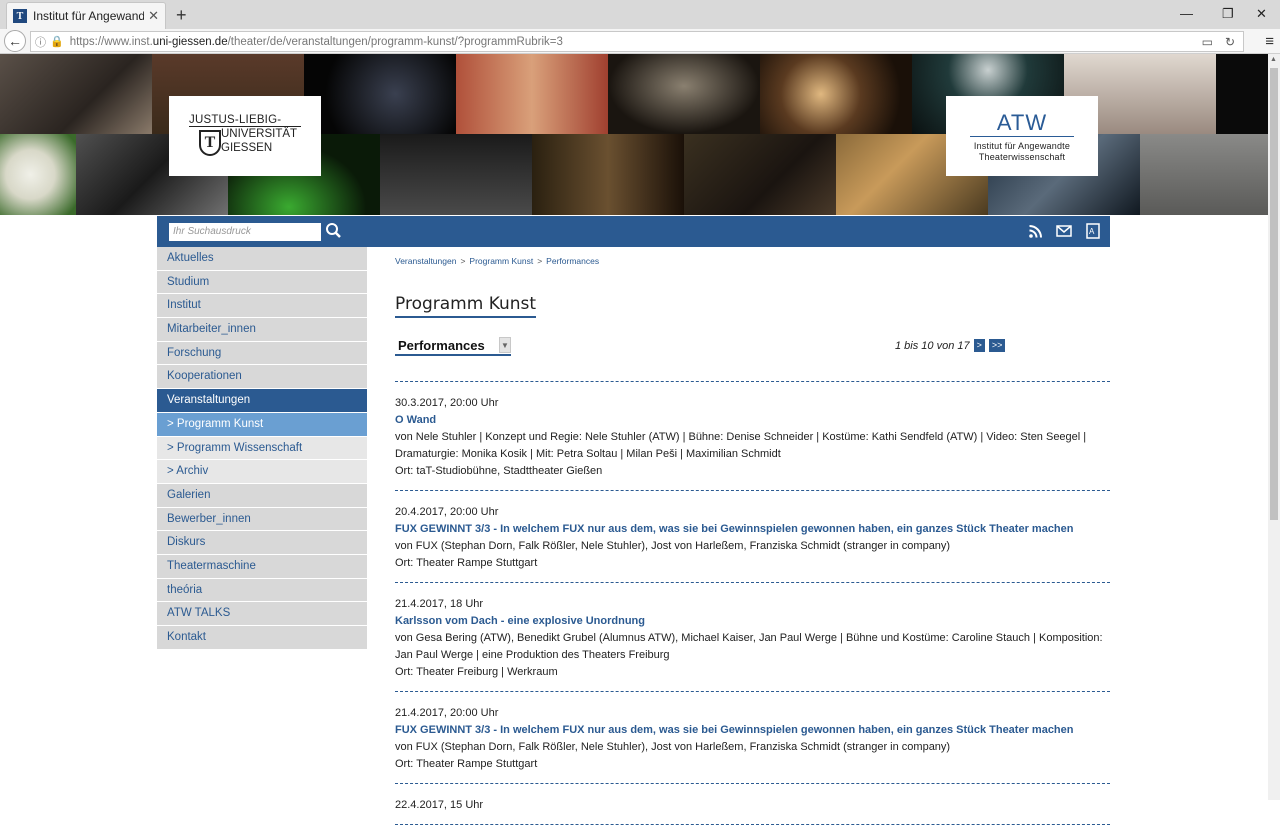  Describe the element at coordinates (1273, 59) in the screenshot. I see `scroll-up-icon: ▲` at that location.